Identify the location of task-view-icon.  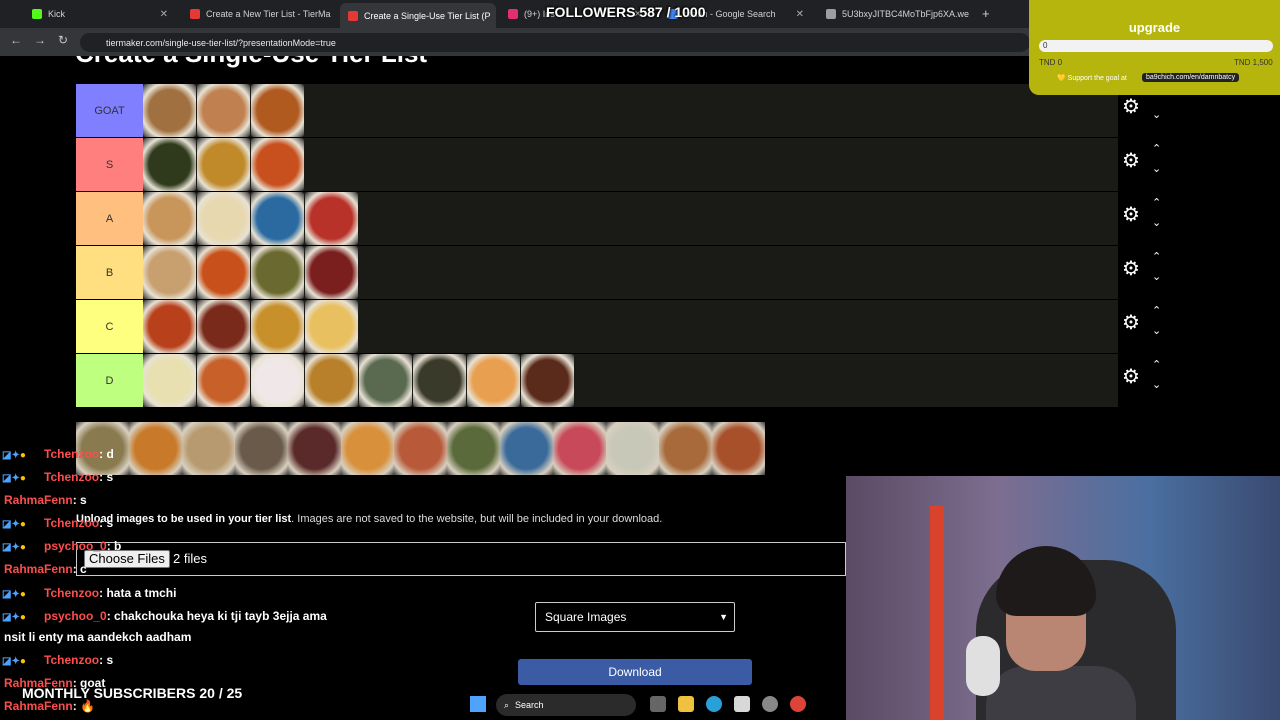
(658, 704).